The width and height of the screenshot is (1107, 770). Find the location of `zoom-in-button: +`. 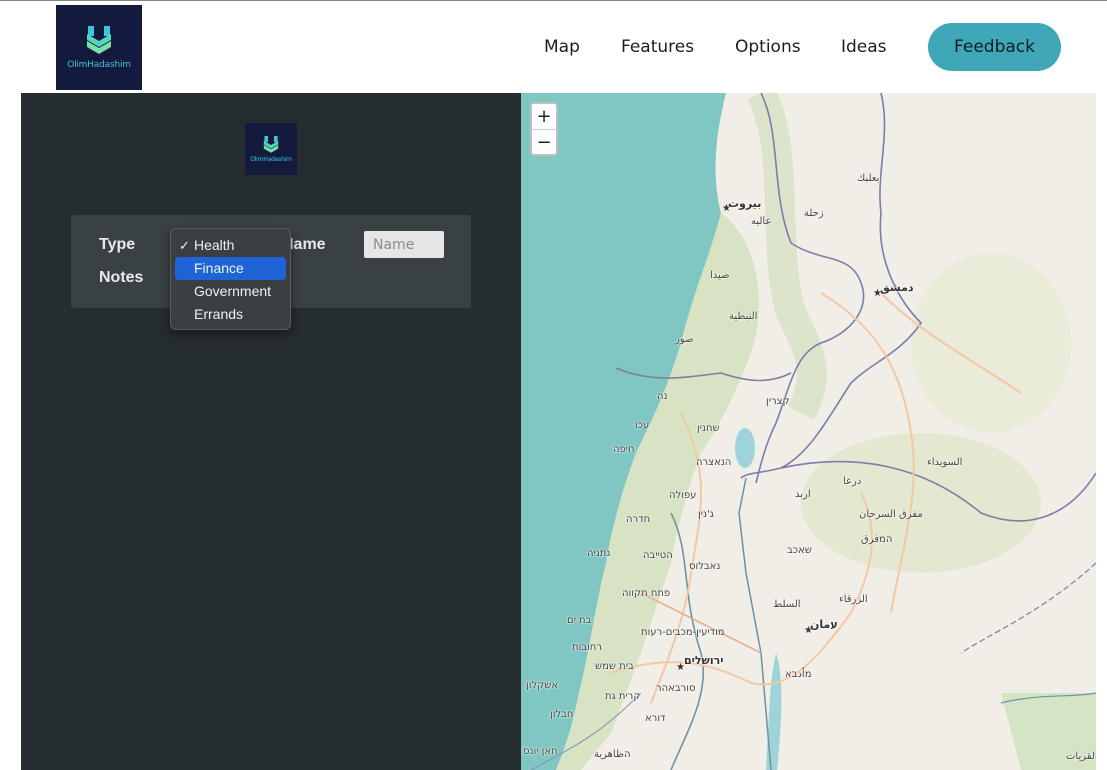

zoom-in-button: + is located at coordinates (544, 116).